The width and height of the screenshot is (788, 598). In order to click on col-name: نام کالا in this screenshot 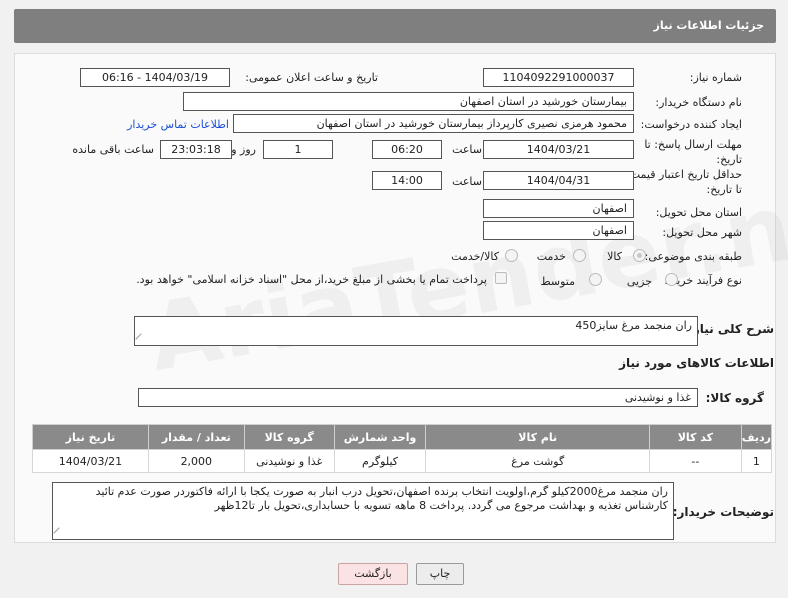, I will do `click(537, 437)`.